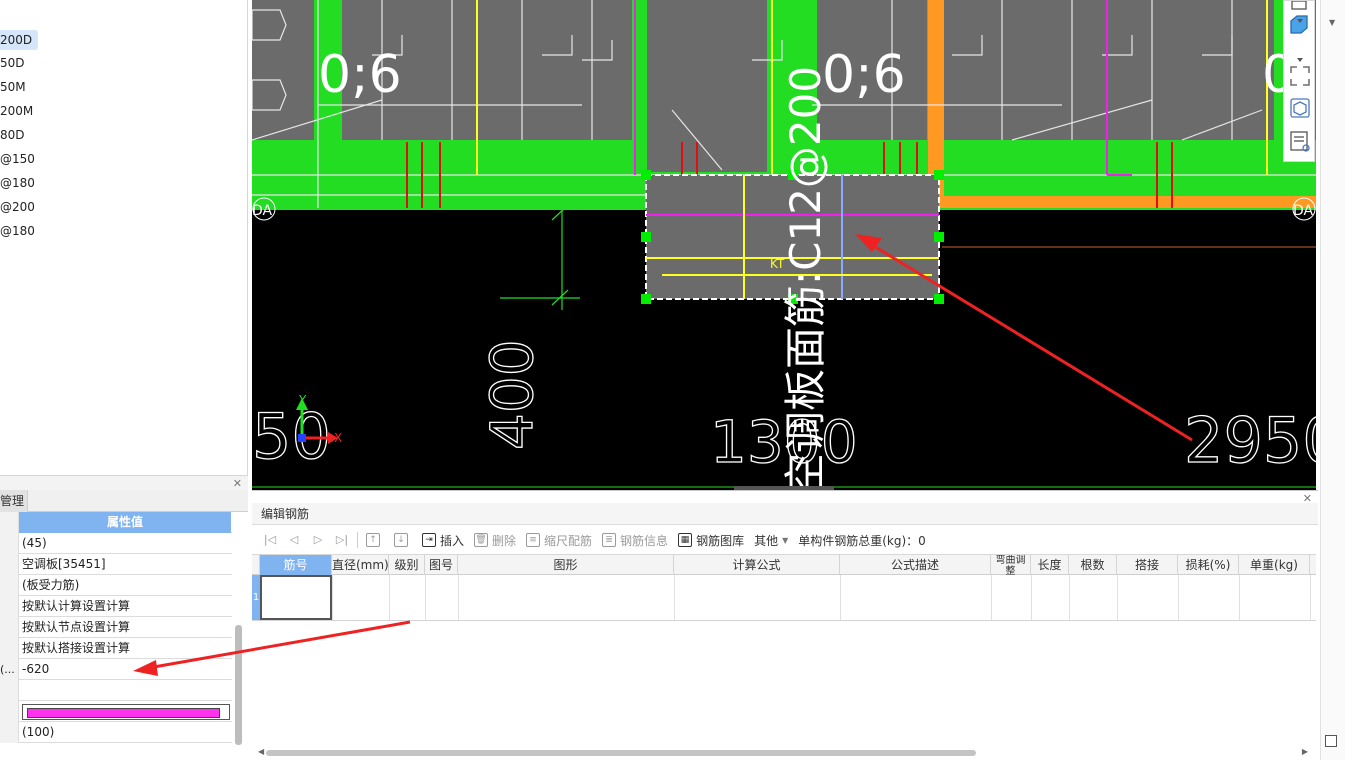 This screenshot has width=1345, height=760. Describe the element at coordinates (805, 278) in the screenshot. I see `rebar-annotation: 空调板面筋:C12@200` at that location.